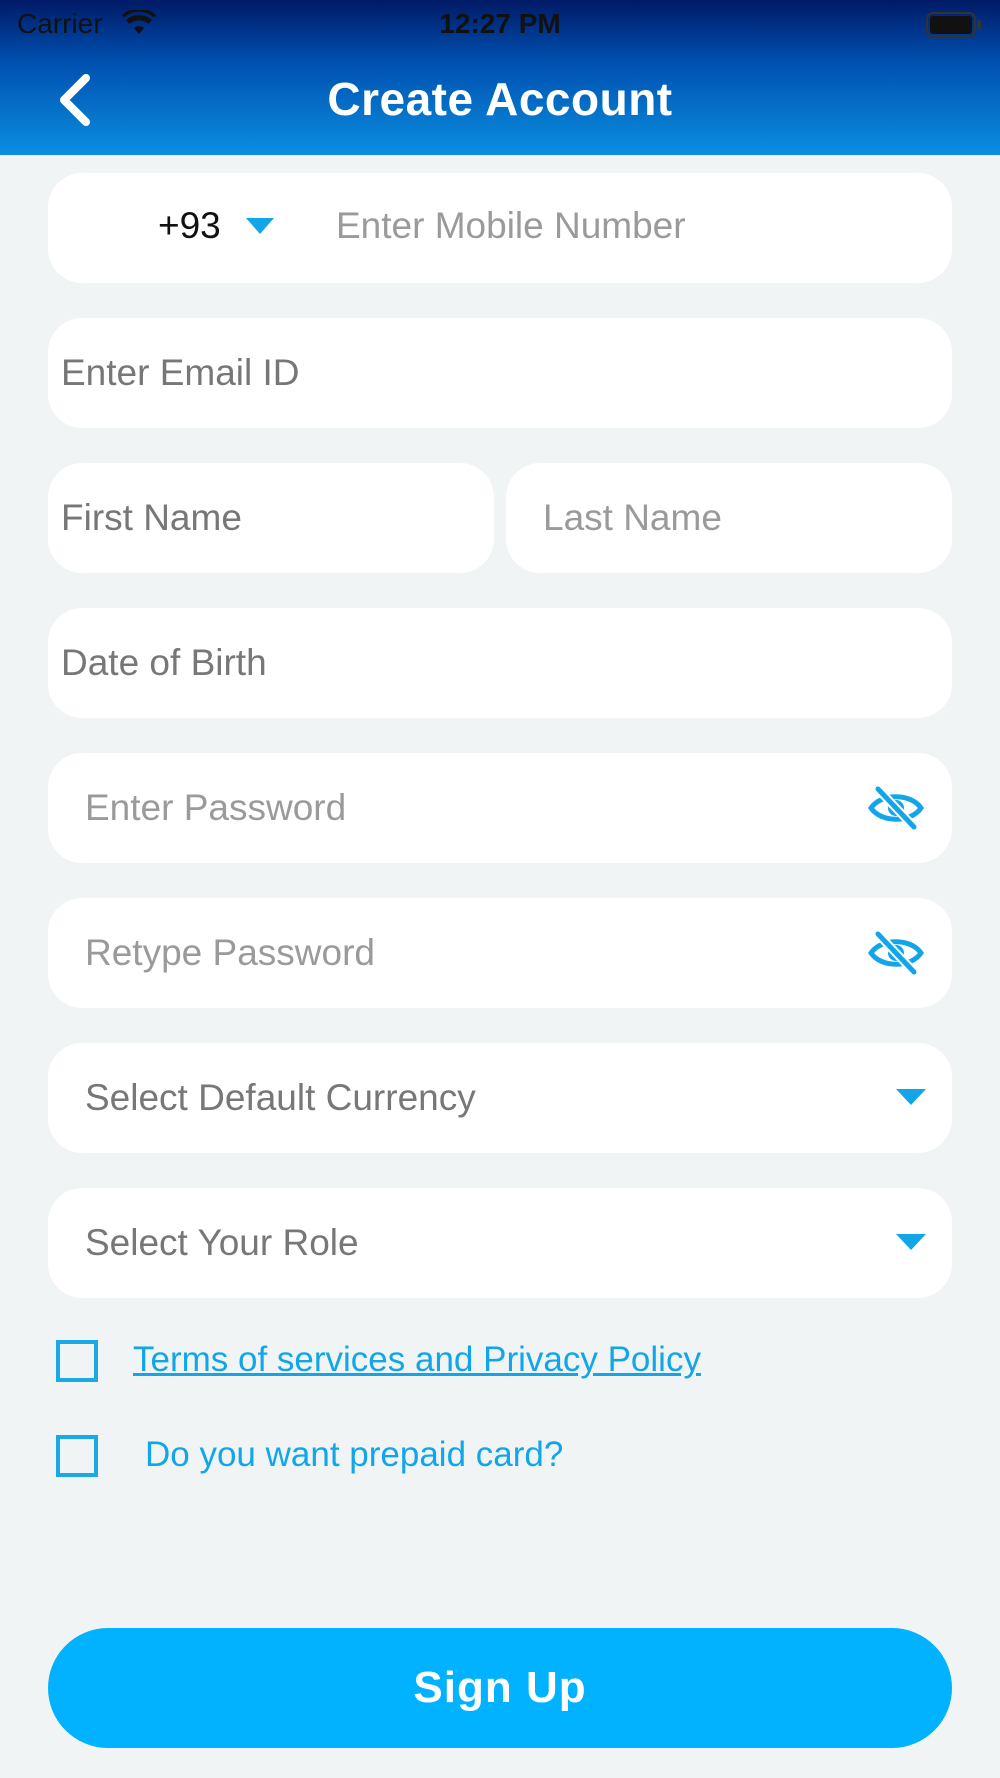 This screenshot has width=1000, height=1778. What do you see at coordinates (417, 1360) in the screenshot?
I see `terms-link: Terms of services and Privacy Policy` at bounding box center [417, 1360].